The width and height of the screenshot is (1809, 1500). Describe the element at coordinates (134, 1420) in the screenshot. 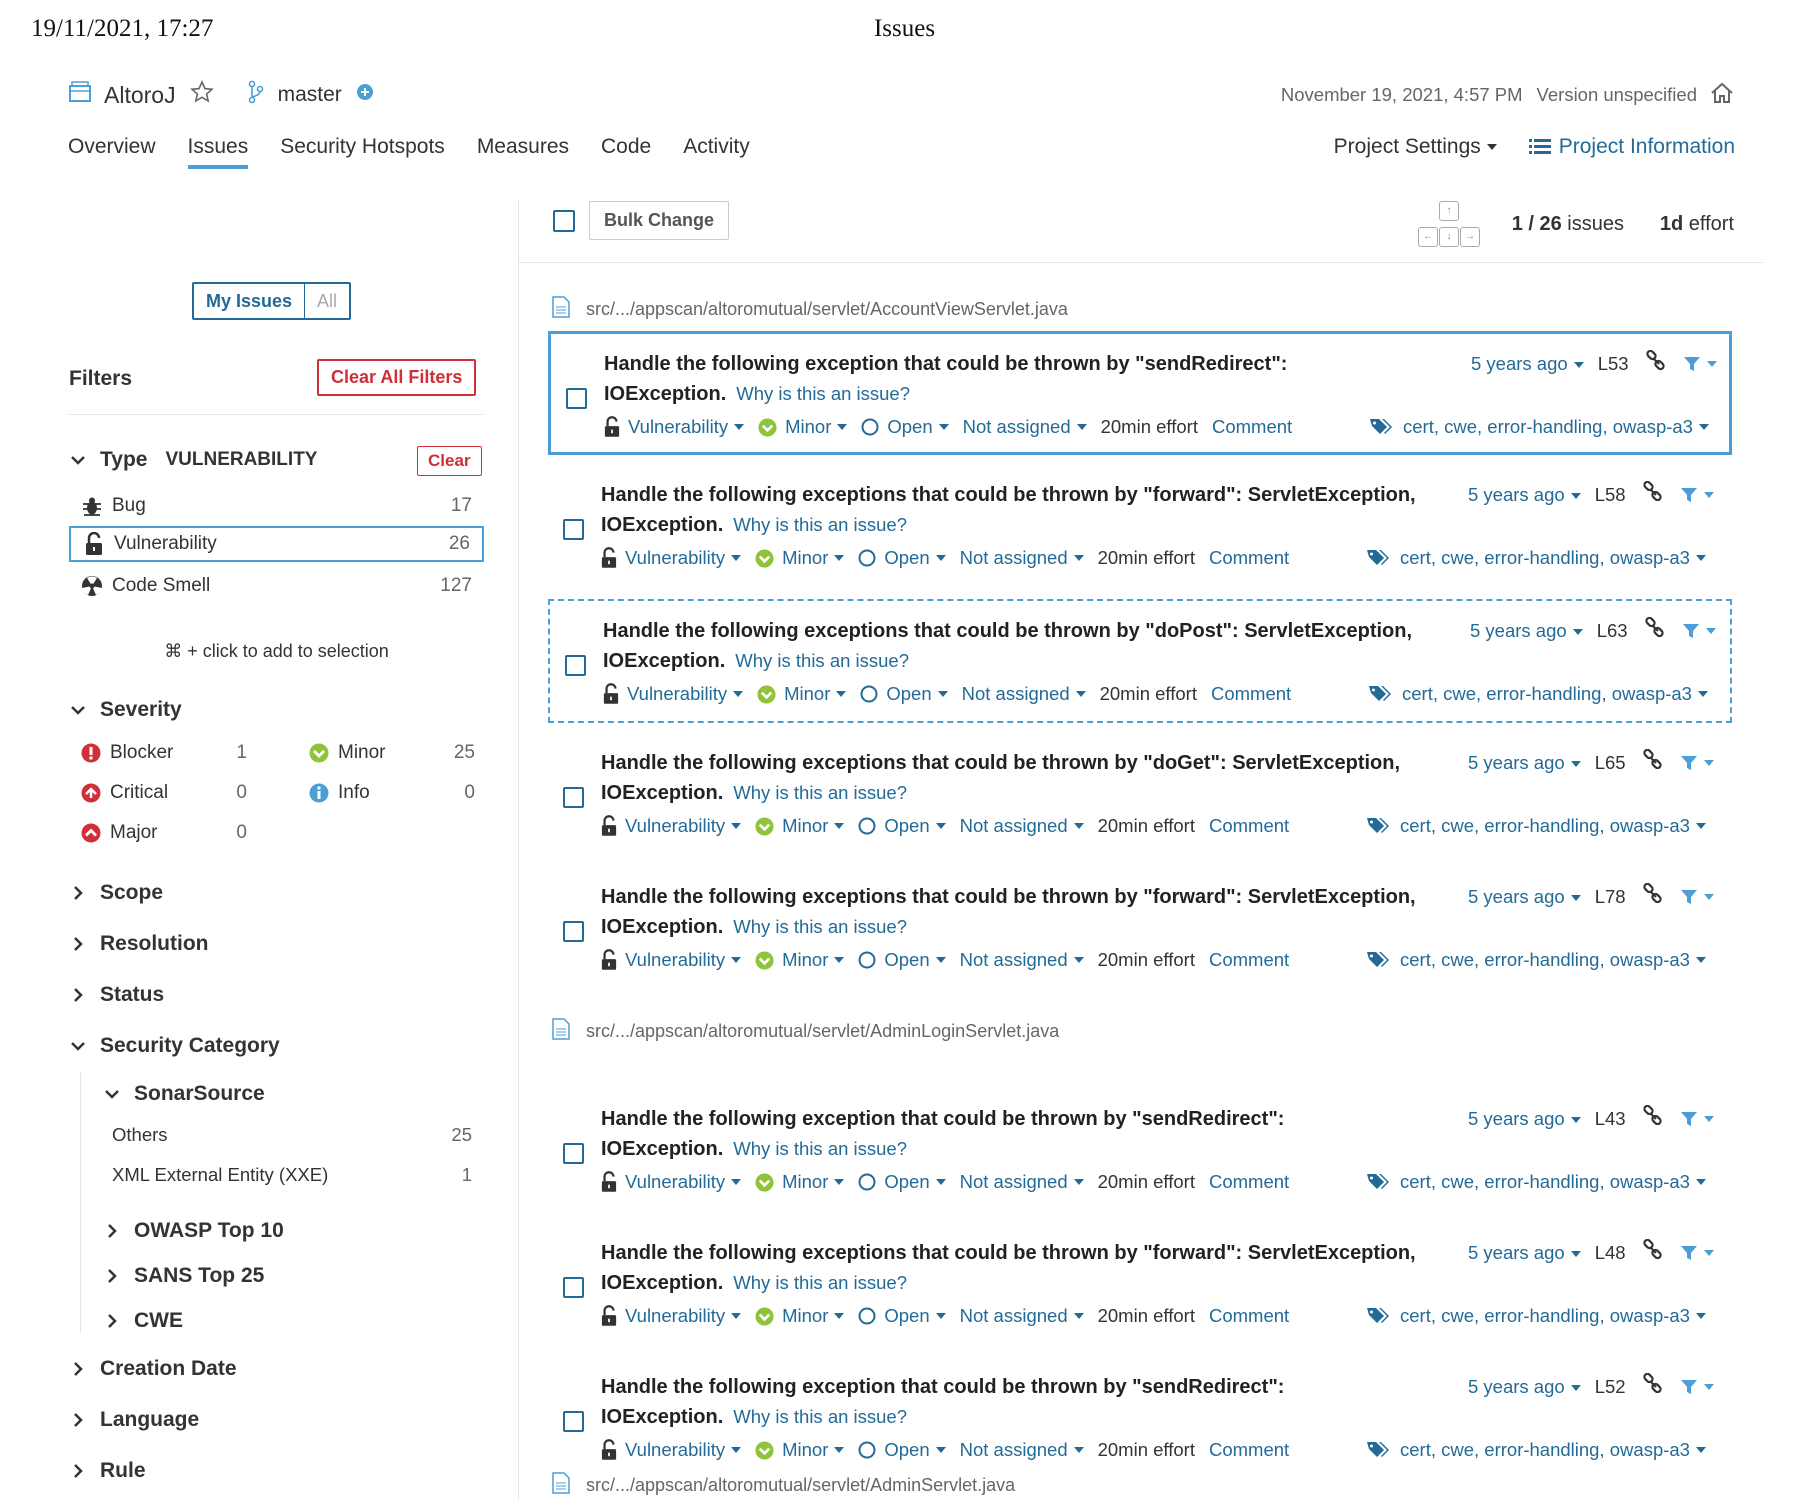

I see `facet-language-header: Language` at that location.